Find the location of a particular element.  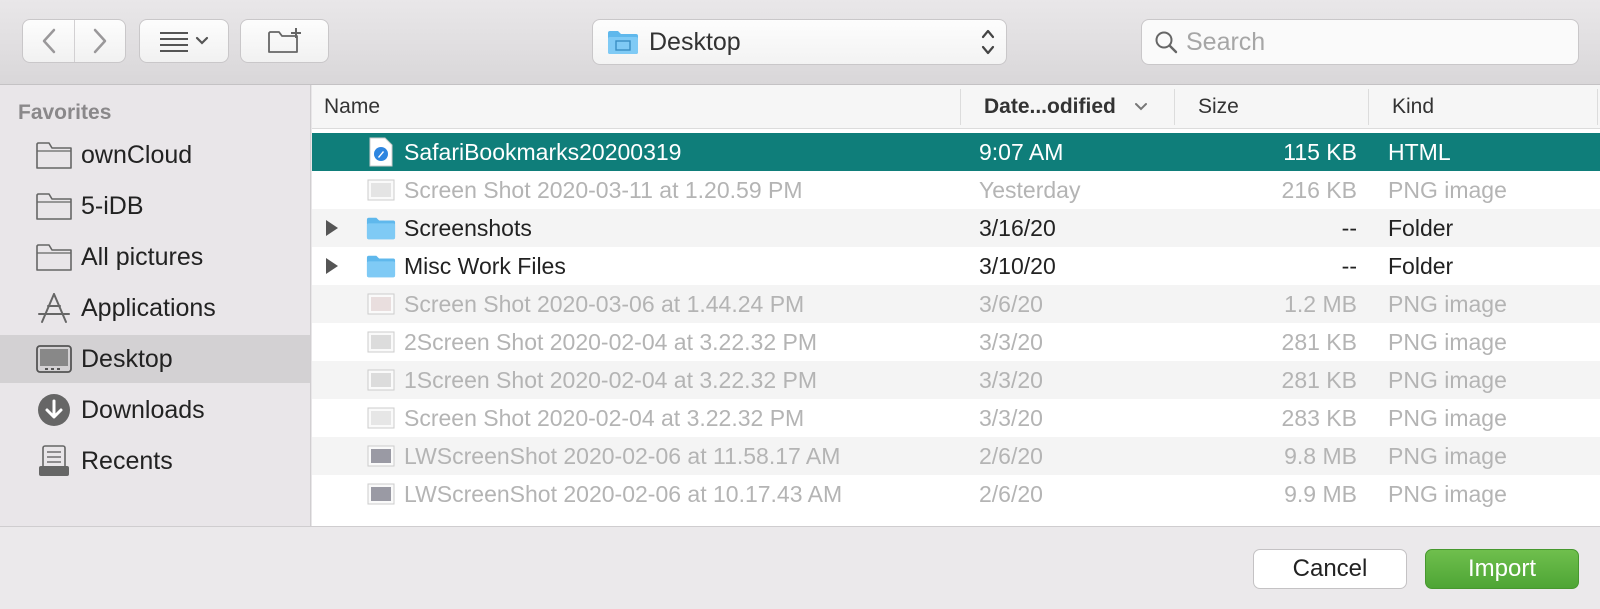

file-name: SafariBookmarks20200319 is located at coordinates (543, 151).